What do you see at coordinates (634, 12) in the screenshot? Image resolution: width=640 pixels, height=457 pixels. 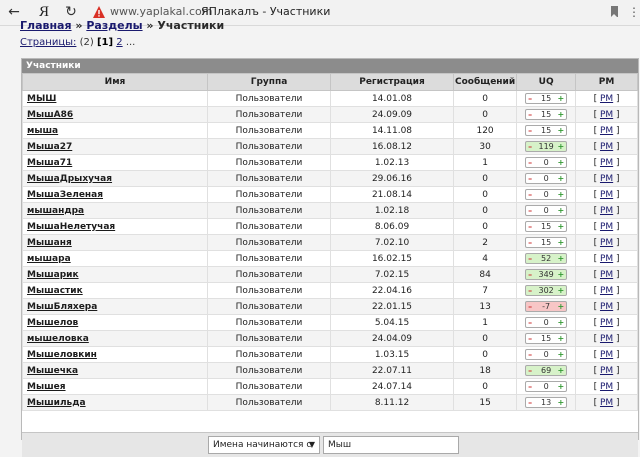 I see `menu-icon: ⋮` at bounding box center [634, 12].